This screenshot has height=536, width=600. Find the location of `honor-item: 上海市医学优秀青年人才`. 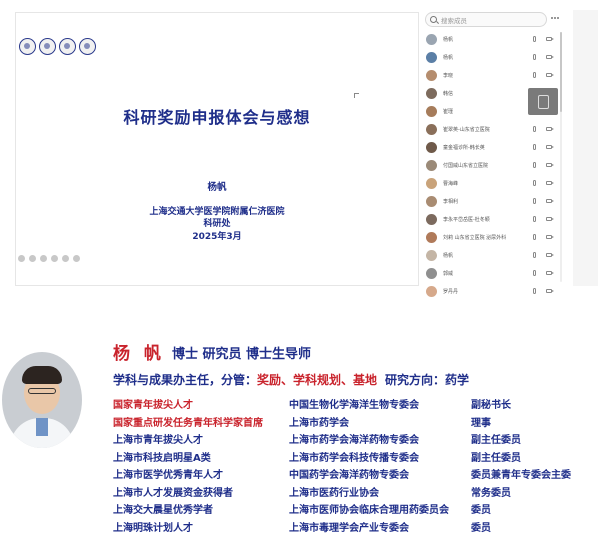

honor-item: 上海市医学优秀青年人才 is located at coordinates (168, 475).